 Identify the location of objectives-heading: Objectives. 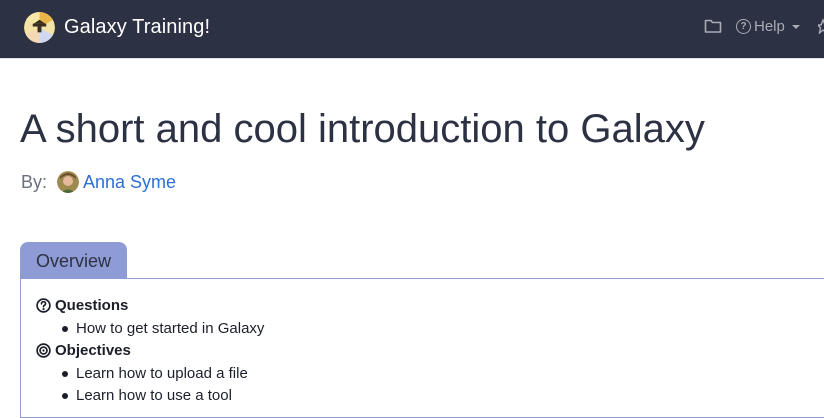
(83, 350).